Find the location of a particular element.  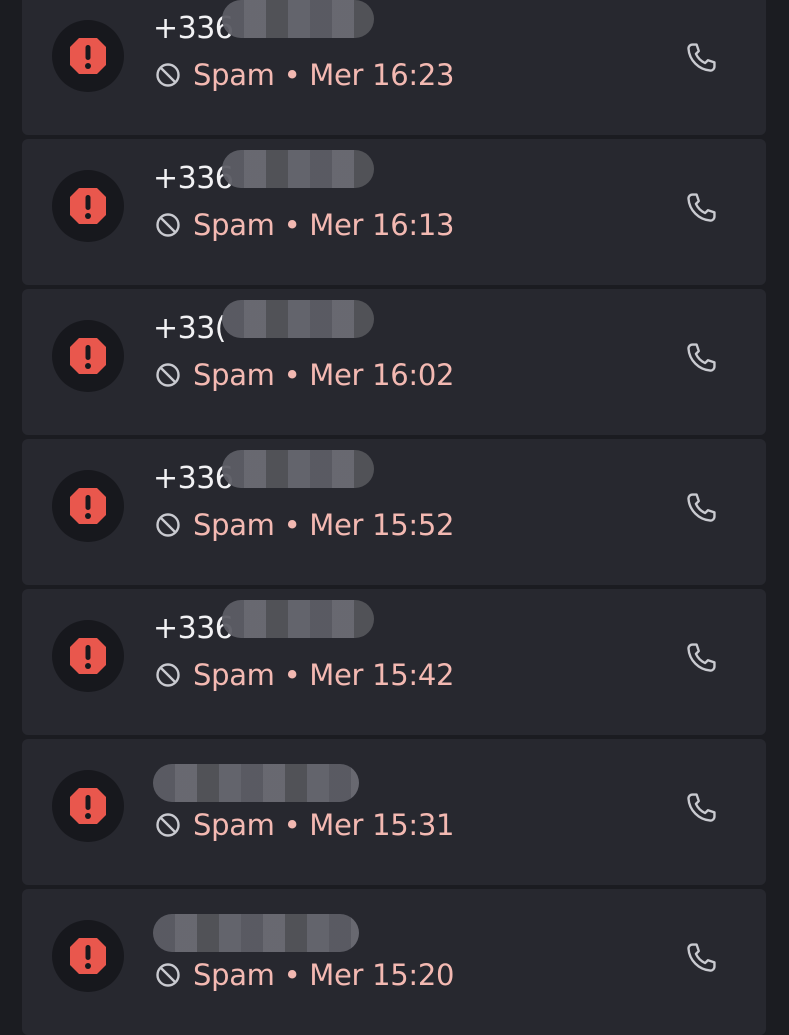

call-meta: Spam • Mer 16:13 is located at coordinates (304, 225).